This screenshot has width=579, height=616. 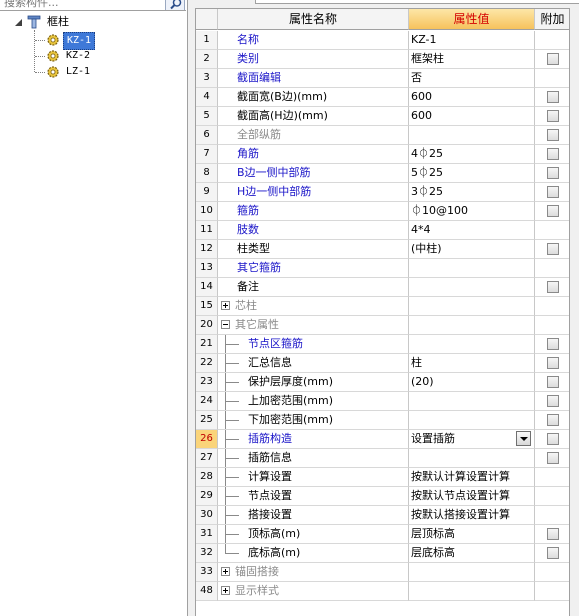 I want to click on property-name-cell: 上加密范围(mm), so click(x=313, y=401).